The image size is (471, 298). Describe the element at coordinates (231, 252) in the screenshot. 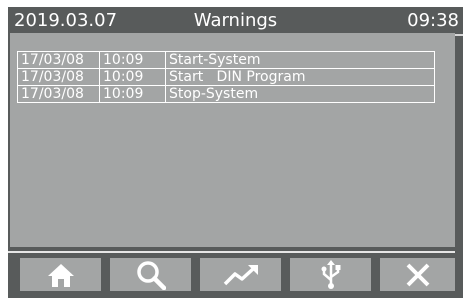

I see `toolbar-divider` at that location.